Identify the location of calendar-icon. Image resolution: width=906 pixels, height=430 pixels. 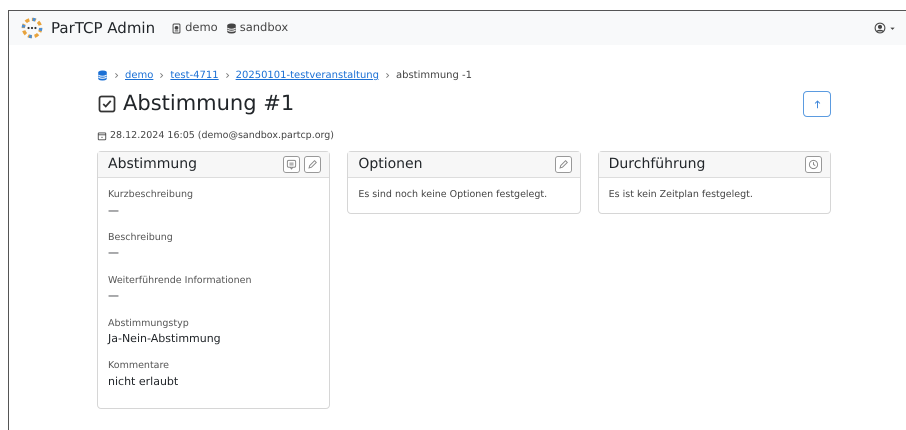
(102, 136).